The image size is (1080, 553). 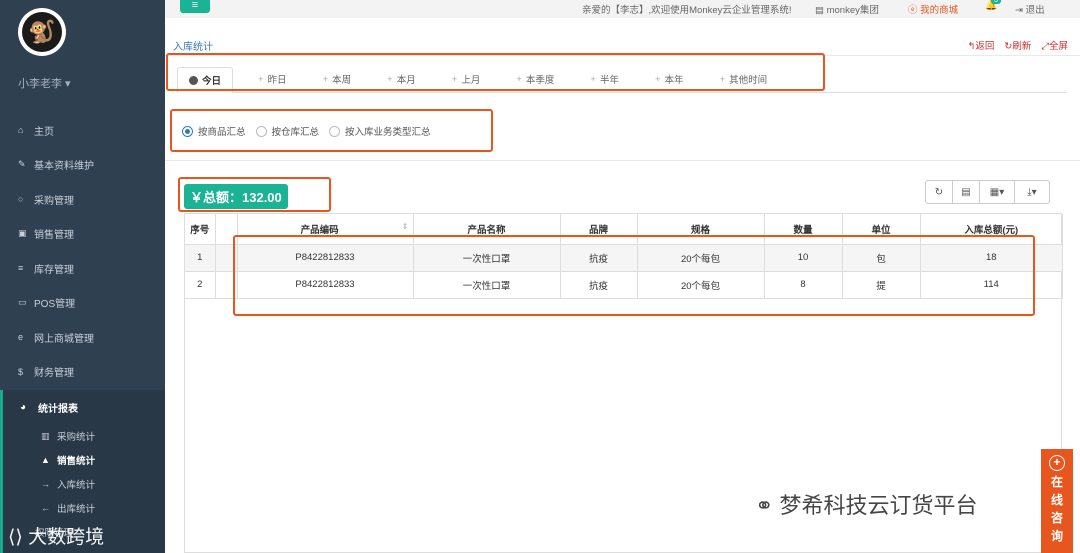 I want to click on tab-half-year: + 半年, so click(x=604, y=79).